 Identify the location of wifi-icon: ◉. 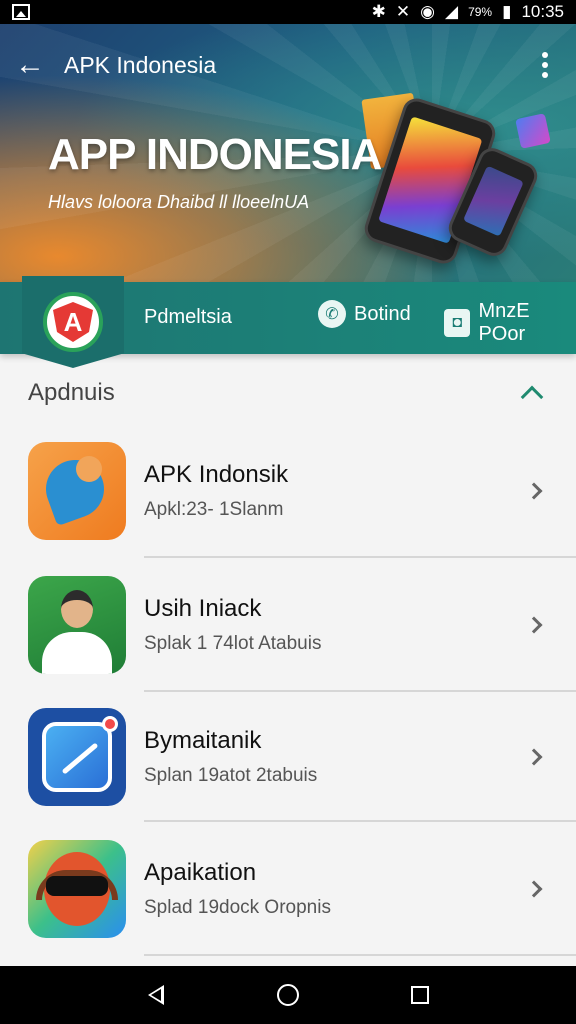
(427, 11).